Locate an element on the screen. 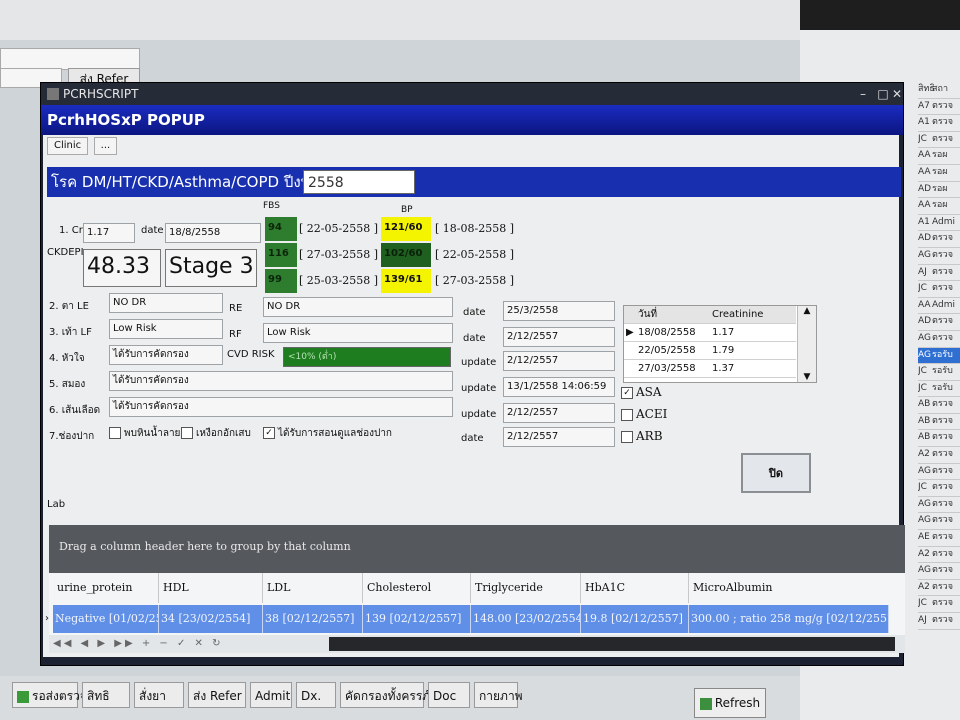 Image resolution: width=960 pixels, height=720 pixels. close-button: ปิด is located at coordinates (776, 473).